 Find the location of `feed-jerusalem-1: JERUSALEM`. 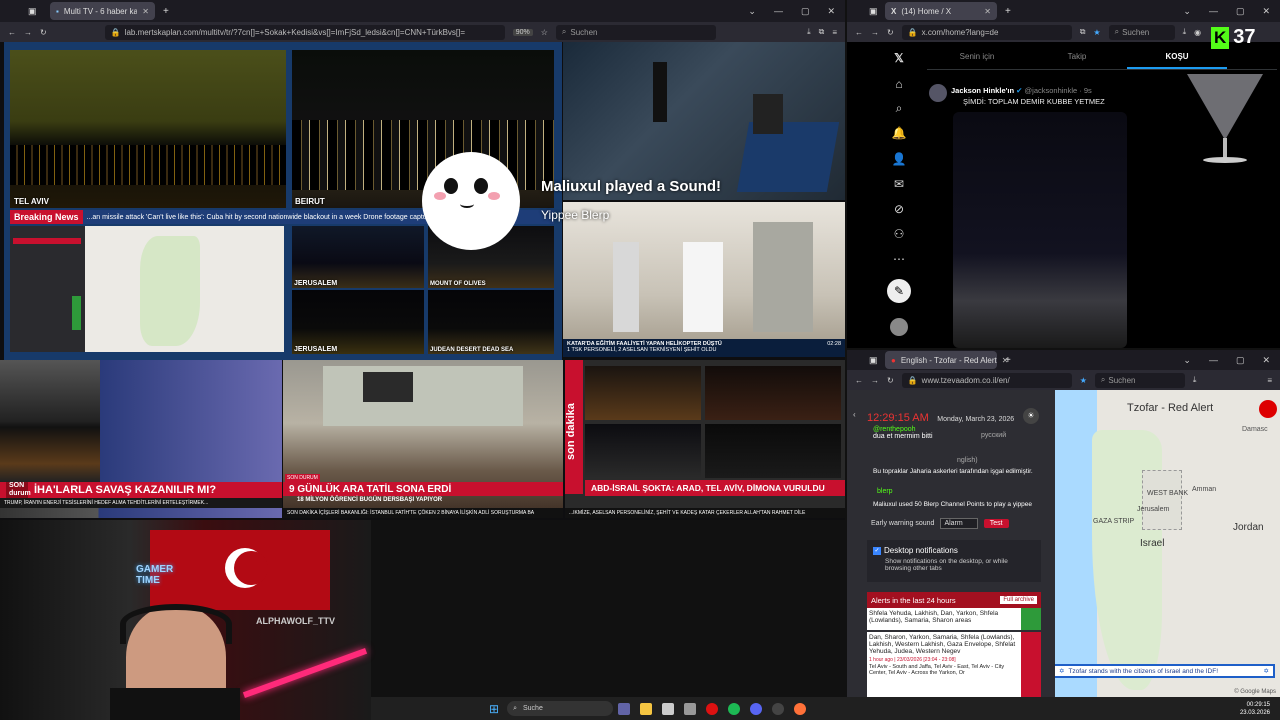

feed-jerusalem-1: JERUSALEM is located at coordinates (358, 257).